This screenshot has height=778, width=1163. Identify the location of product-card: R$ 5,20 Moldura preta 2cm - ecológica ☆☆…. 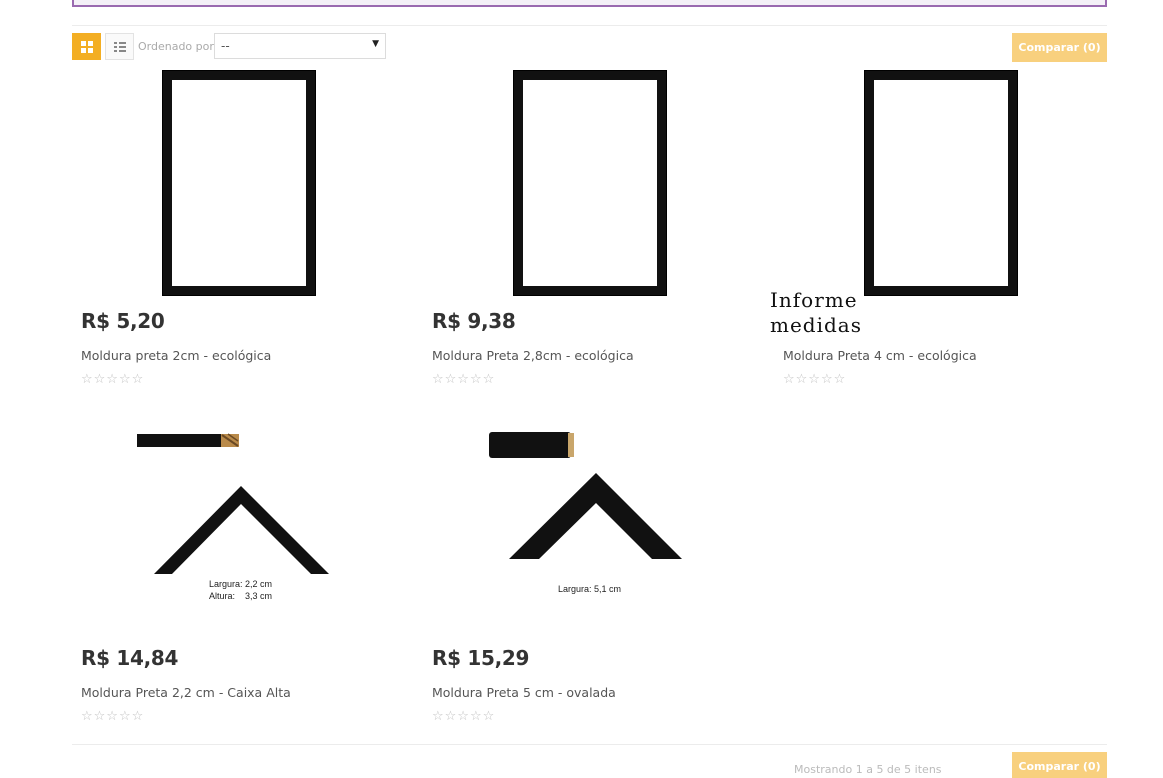
(231, 230).